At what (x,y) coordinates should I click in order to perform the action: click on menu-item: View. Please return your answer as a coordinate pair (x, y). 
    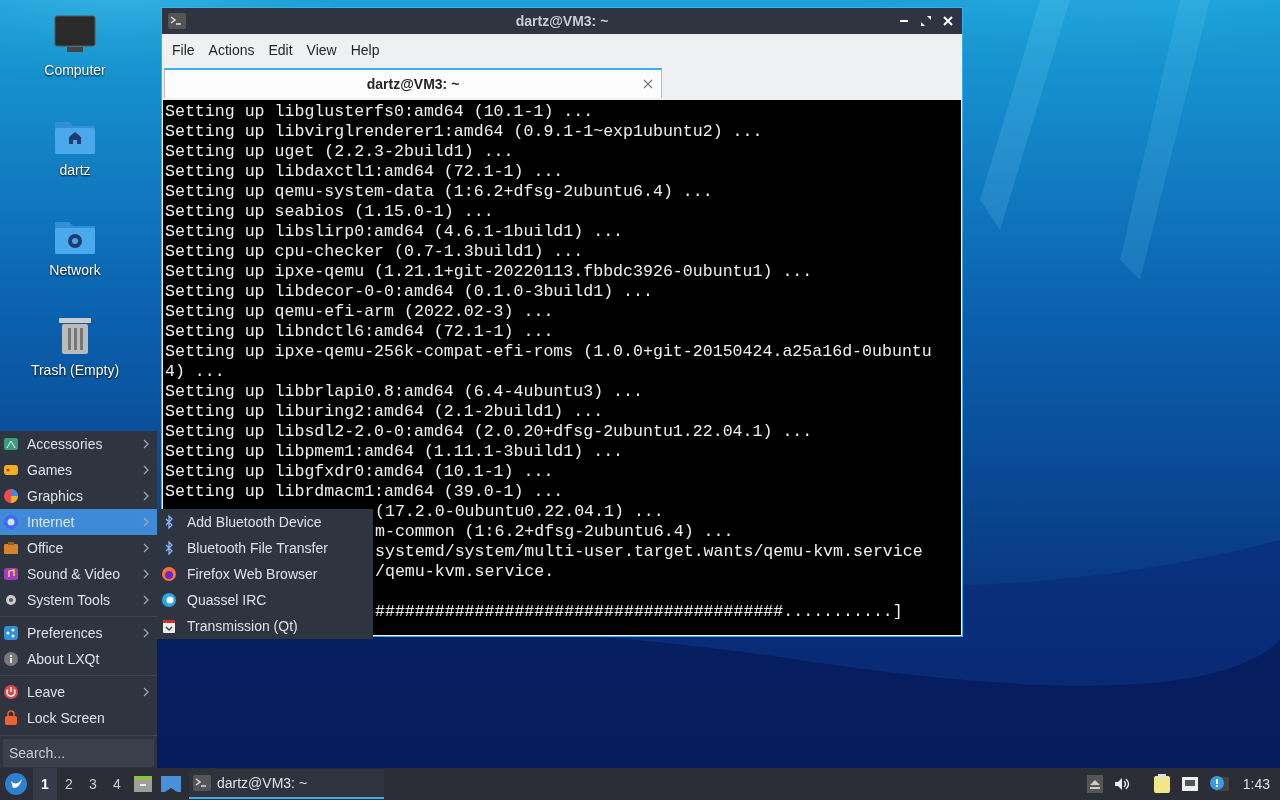
    Looking at the image, I should click on (321, 50).